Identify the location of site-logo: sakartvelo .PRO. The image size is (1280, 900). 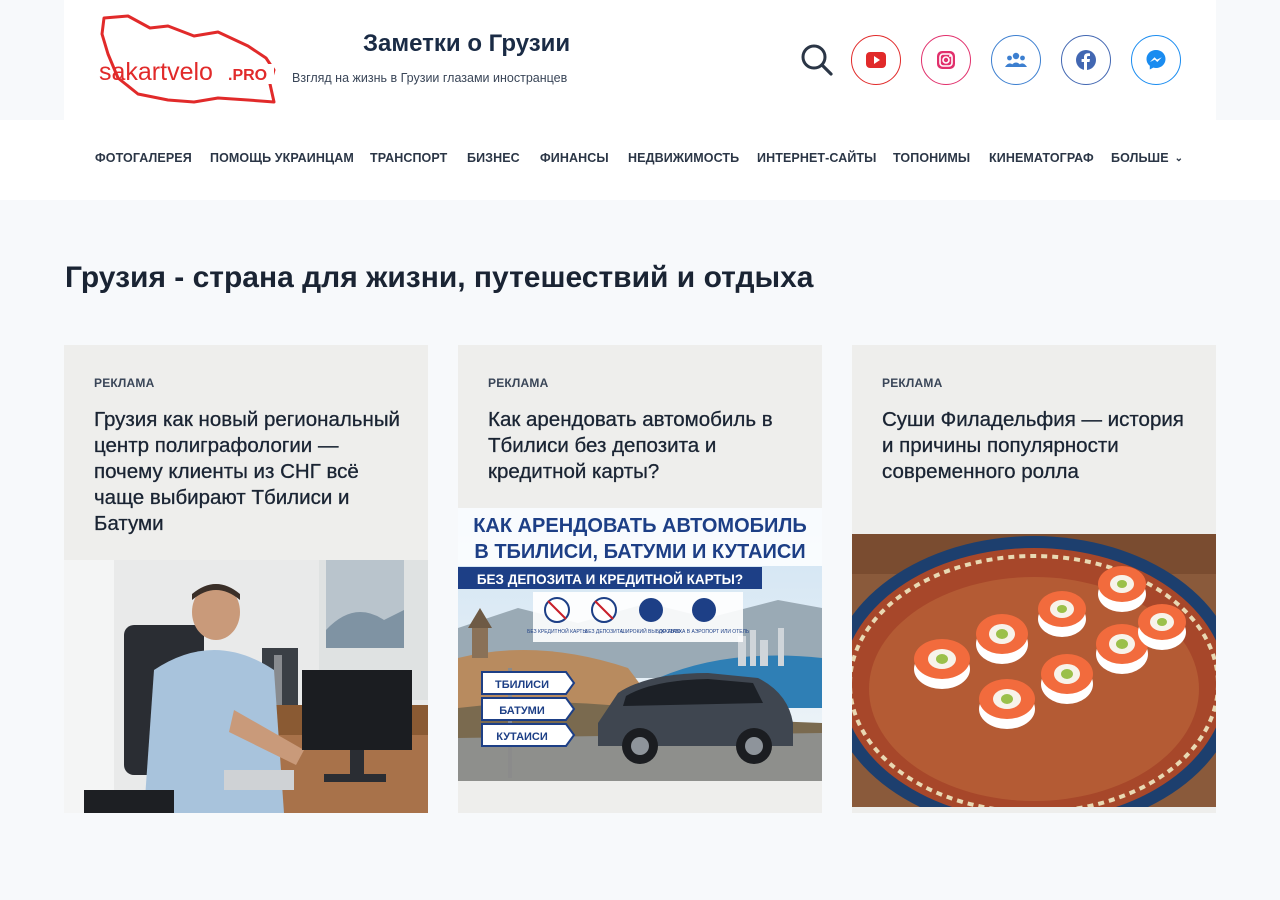
(188, 59).